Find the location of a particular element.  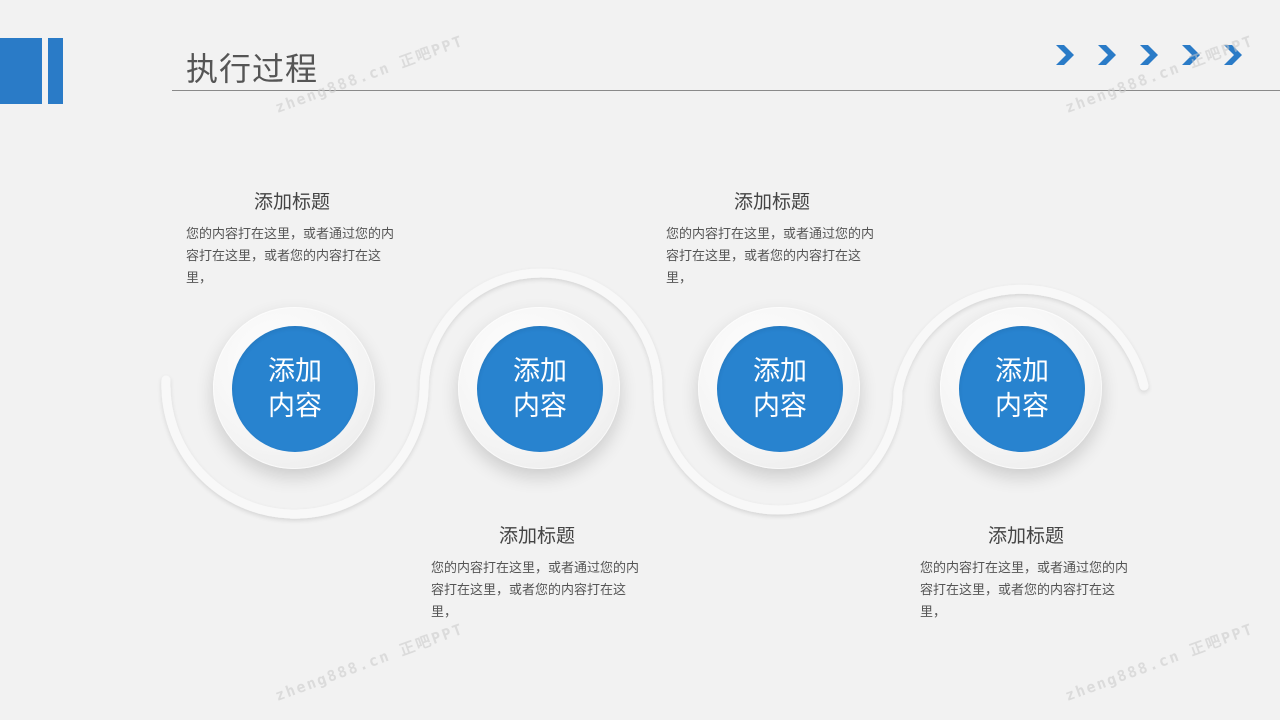

step-3-body: 您的内容打在这里，或者通过您的内容打在这里，或者您的内容打在这里， is located at coordinates (770, 256).